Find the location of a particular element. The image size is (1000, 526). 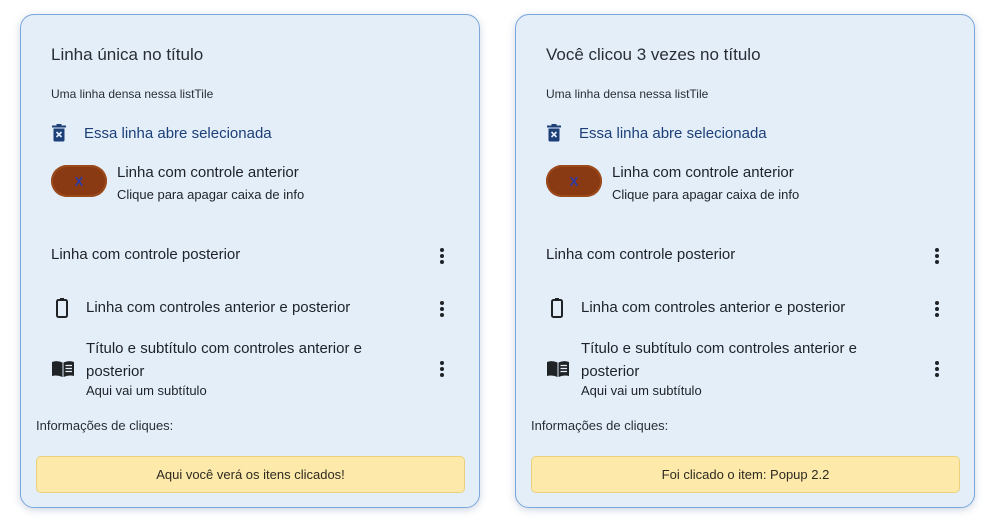

card-title: Você clicou 3 vezes no título is located at coordinates (653, 55).